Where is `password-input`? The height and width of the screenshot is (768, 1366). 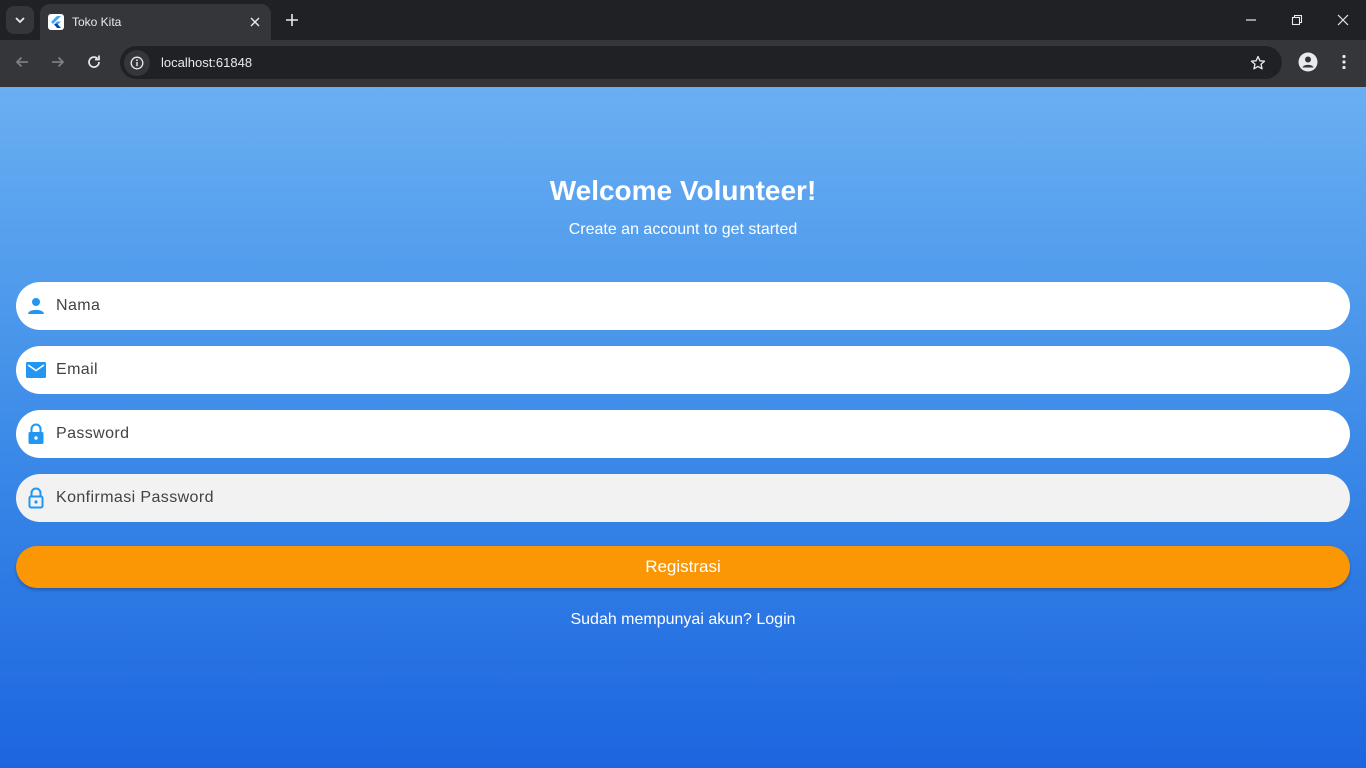
password-input is located at coordinates (703, 434).